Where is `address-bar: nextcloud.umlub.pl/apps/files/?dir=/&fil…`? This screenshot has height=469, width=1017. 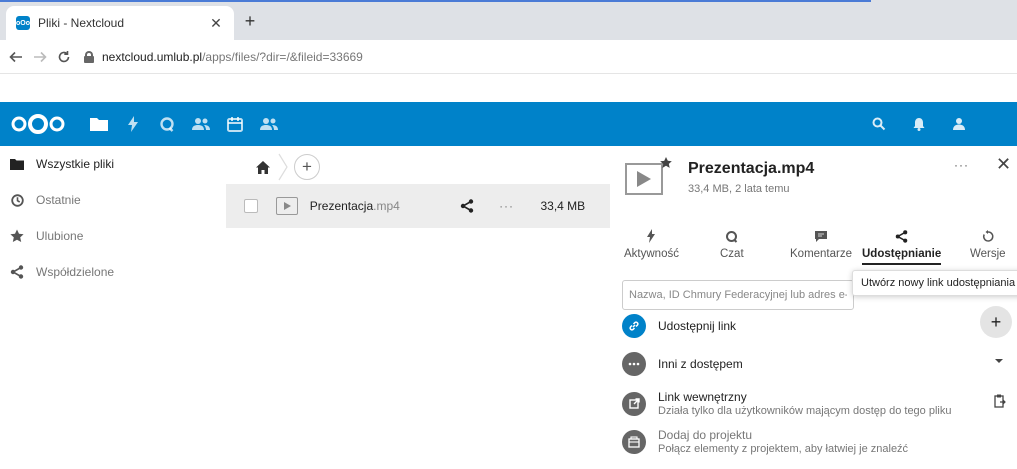 address-bar: nextcloud.umlub.pl/apps/files/?dir=/&fil… is located at coordinates (508, 57).